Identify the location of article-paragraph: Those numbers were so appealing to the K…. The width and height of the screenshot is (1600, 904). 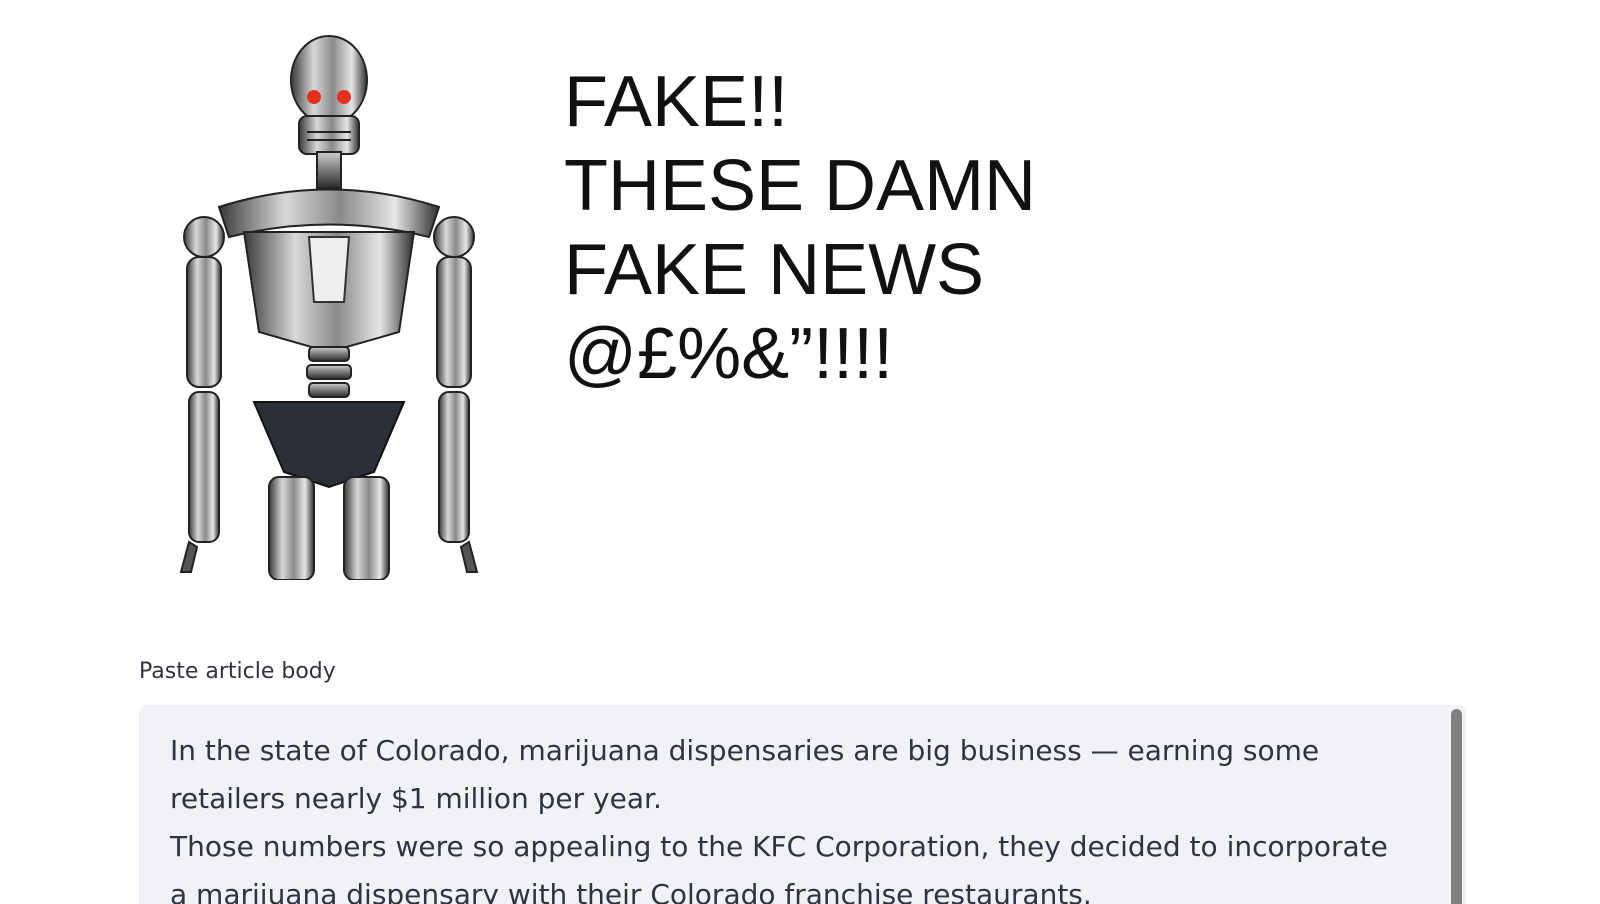
(779, 867).